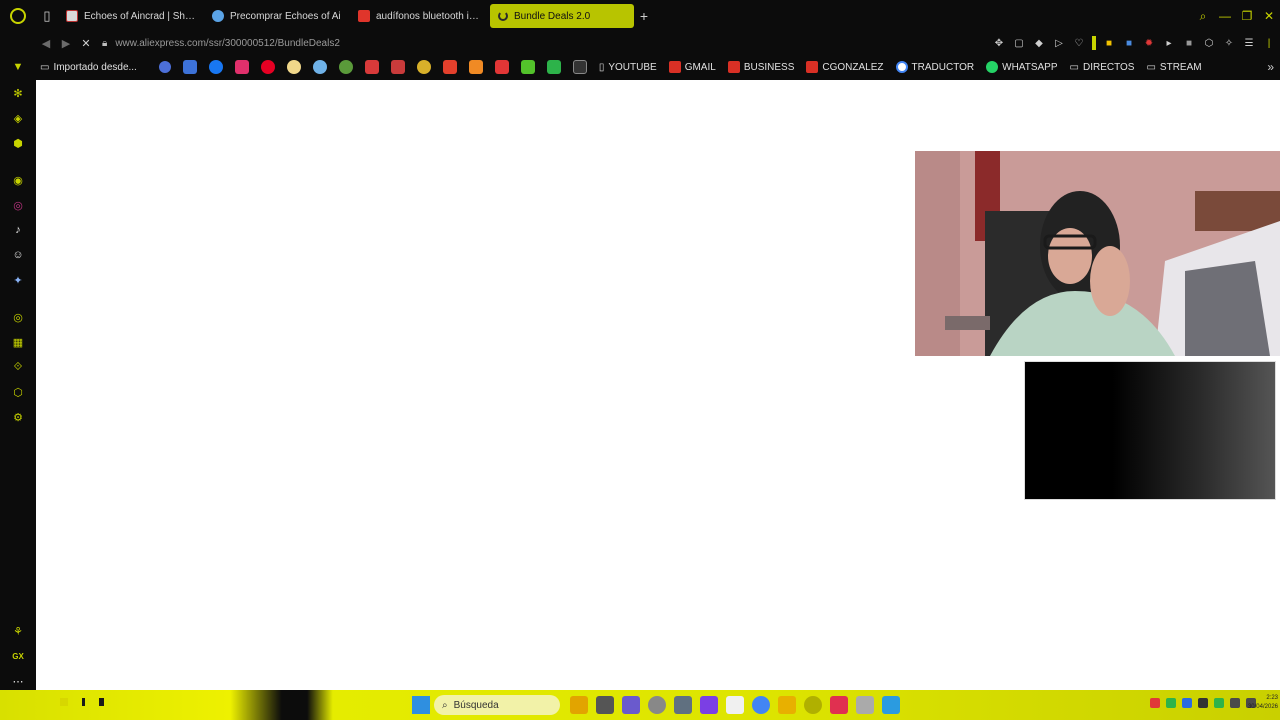 Image resolution: width=1280 pixels, height=720 pixels. Describe the element at coordinates (47, 16) in the screenshot. I see `tab-list-icon: ▯` at that location.